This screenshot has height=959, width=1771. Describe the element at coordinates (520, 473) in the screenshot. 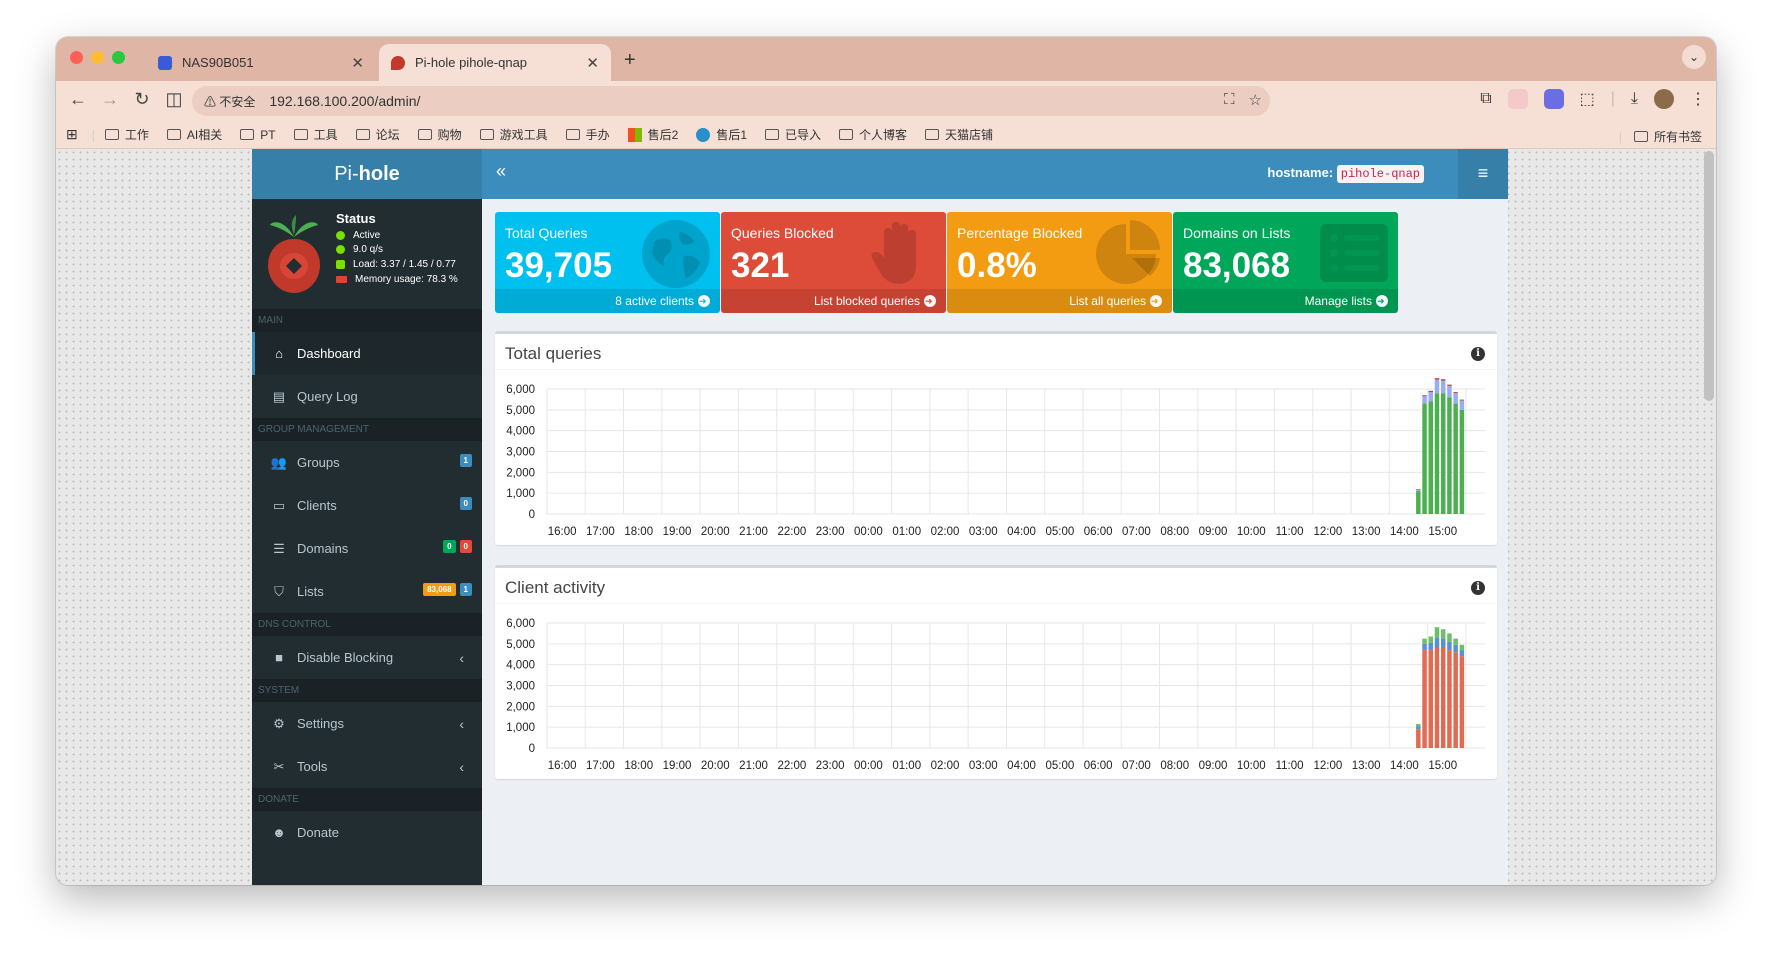

I see `y-tick-label: 2,000` at that location.